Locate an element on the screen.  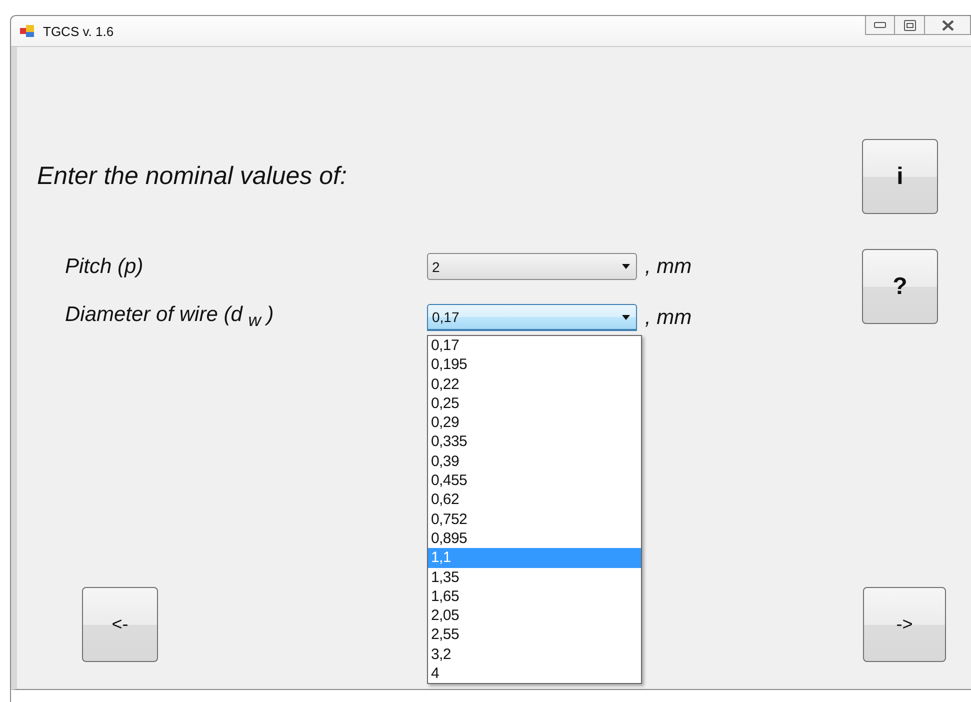
dropdown-option: 4 is located at coordinates (534, 674).